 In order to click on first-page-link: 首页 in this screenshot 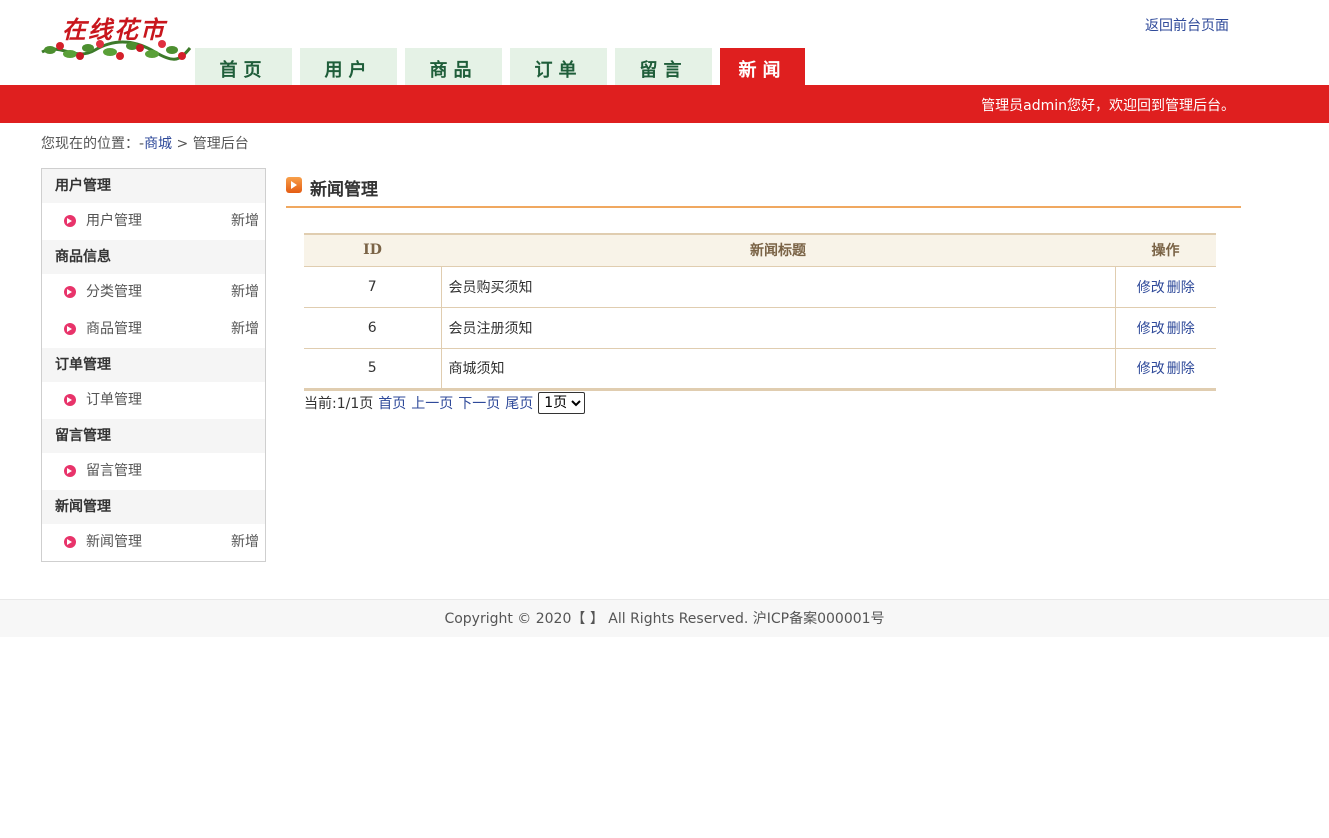, I will do `click(392, 403)`.